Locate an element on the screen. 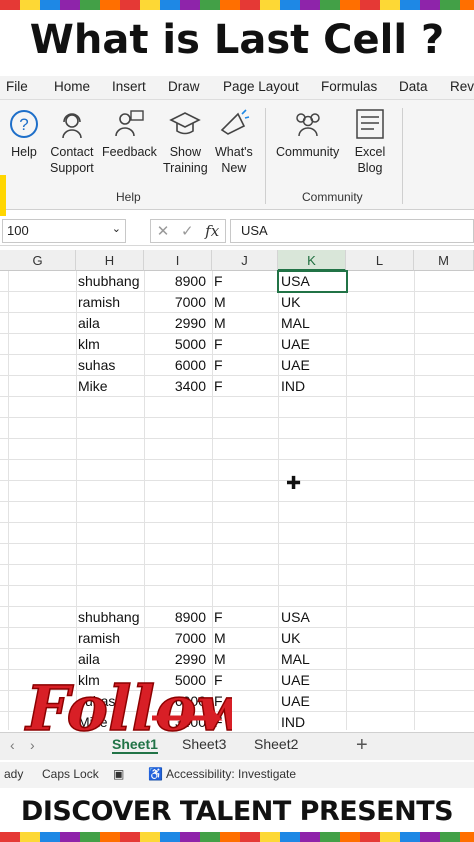 The width and height of the screenshot is (474, 842). chevron-down-icon: ⌄ is located at coordinates (116, 228).